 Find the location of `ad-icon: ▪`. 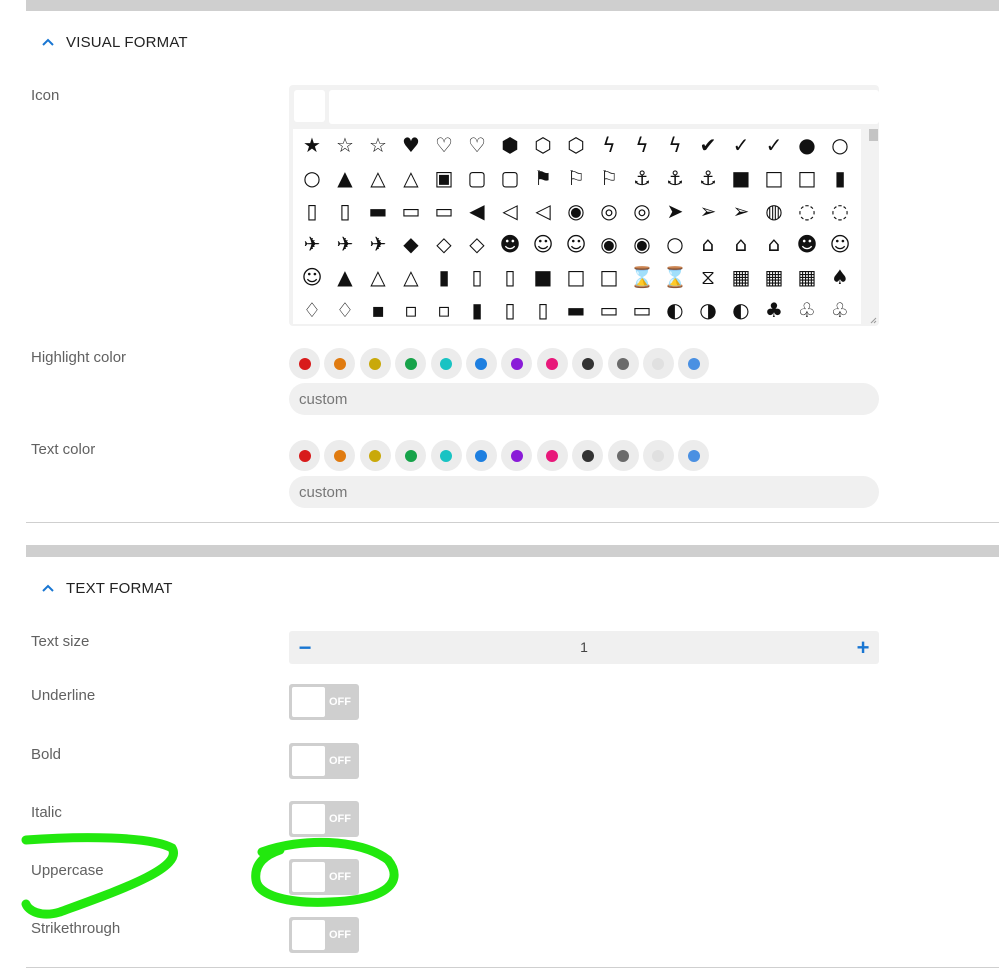

ad-icon: ▪ is located at coordinates (378, 310).